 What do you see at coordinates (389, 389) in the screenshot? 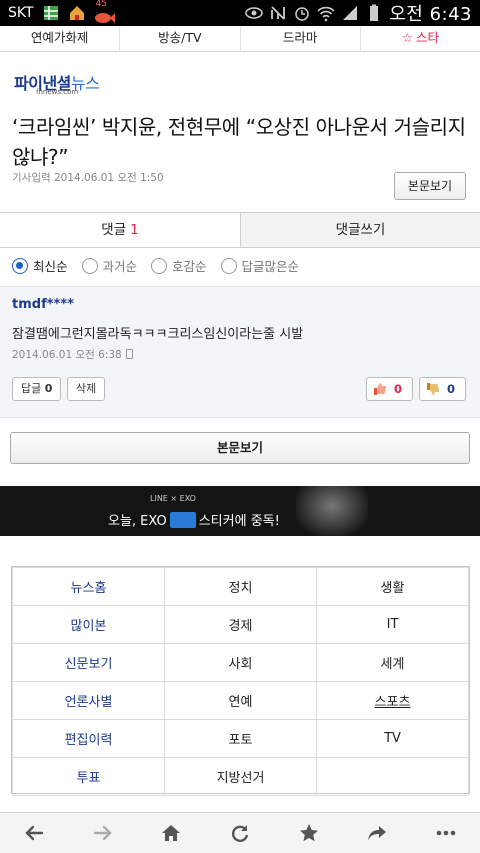
I see `like-button: 0` at bounding box center [389, 389].